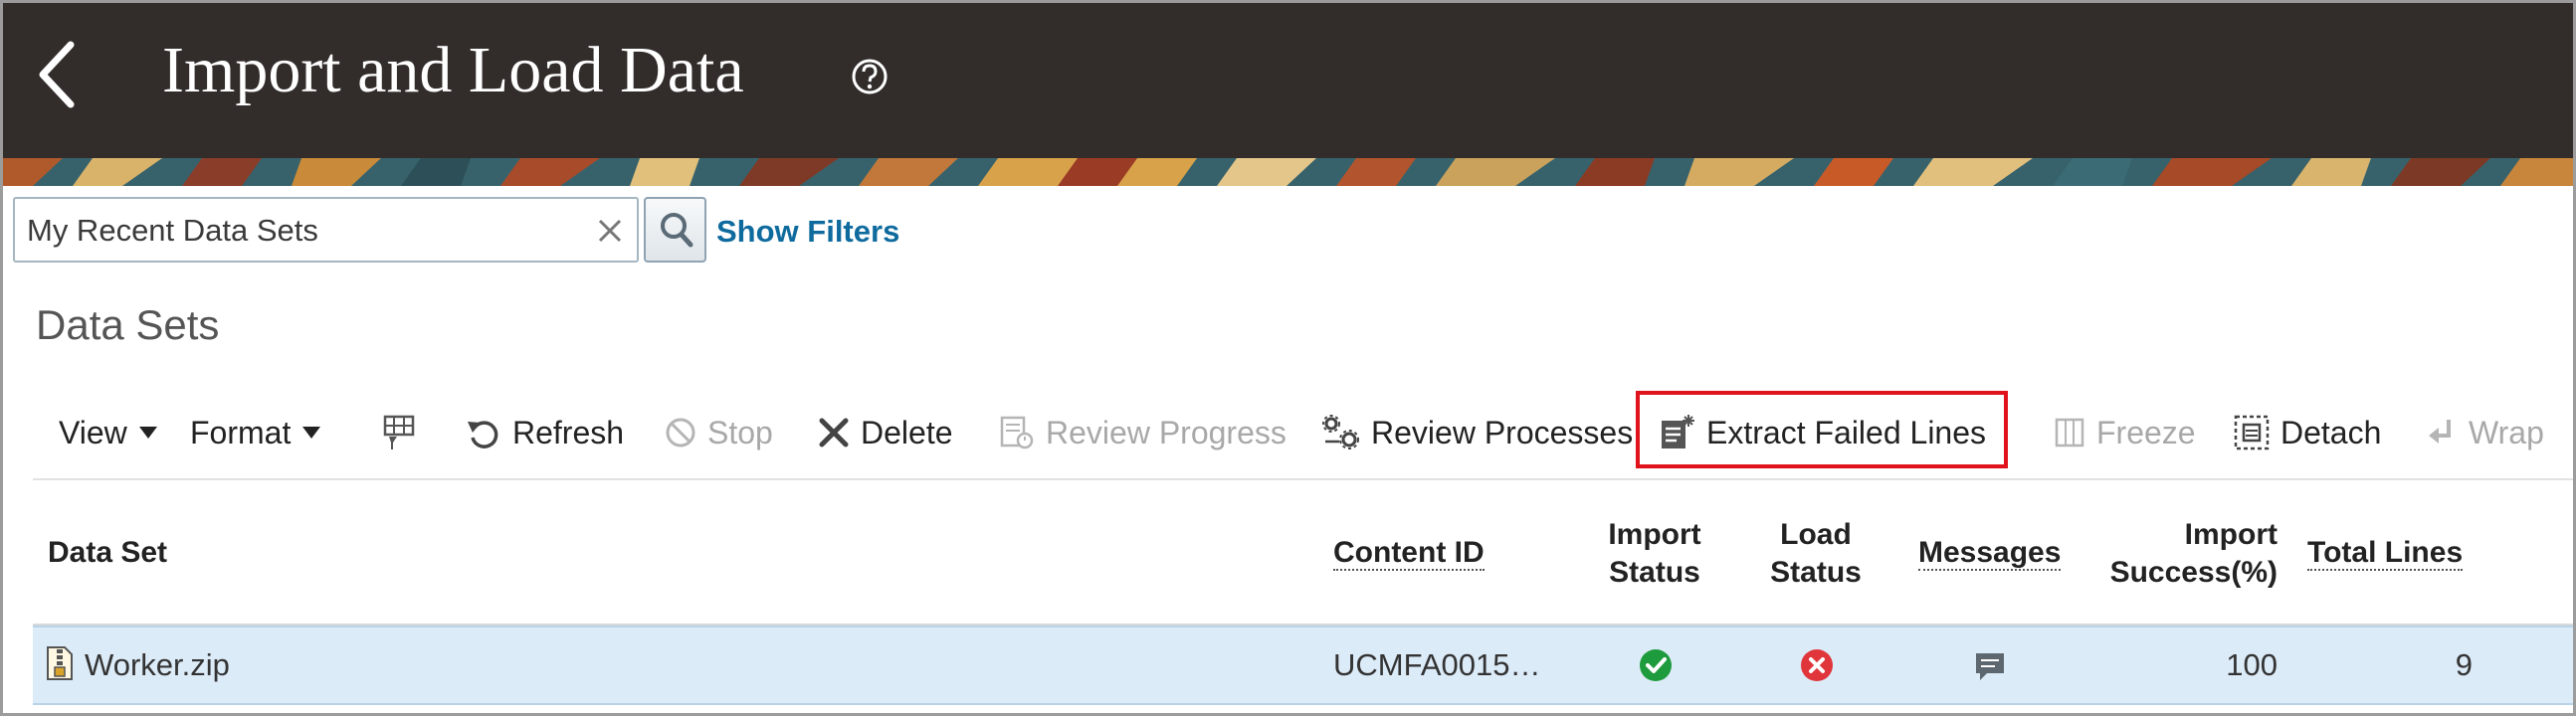  What do you see at coordinates (241, 432) in the screenshot?
I see `format-menu-label: Format` at bounding box center [241, 432].